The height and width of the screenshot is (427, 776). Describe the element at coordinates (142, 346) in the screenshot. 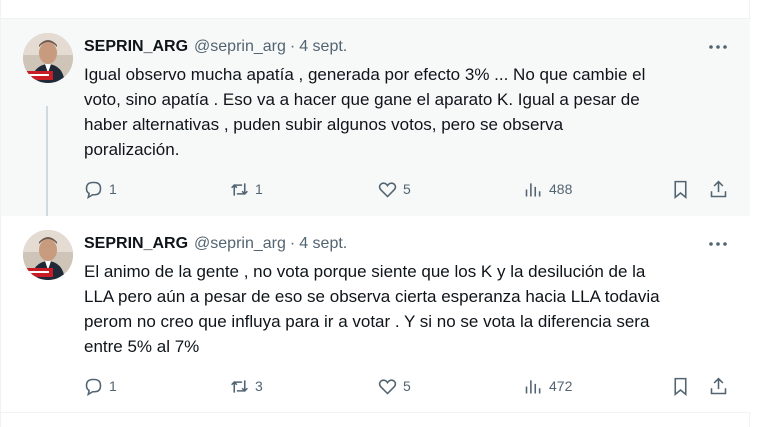

I see `tweet-text-line: entre 5% al 7%` at that location.